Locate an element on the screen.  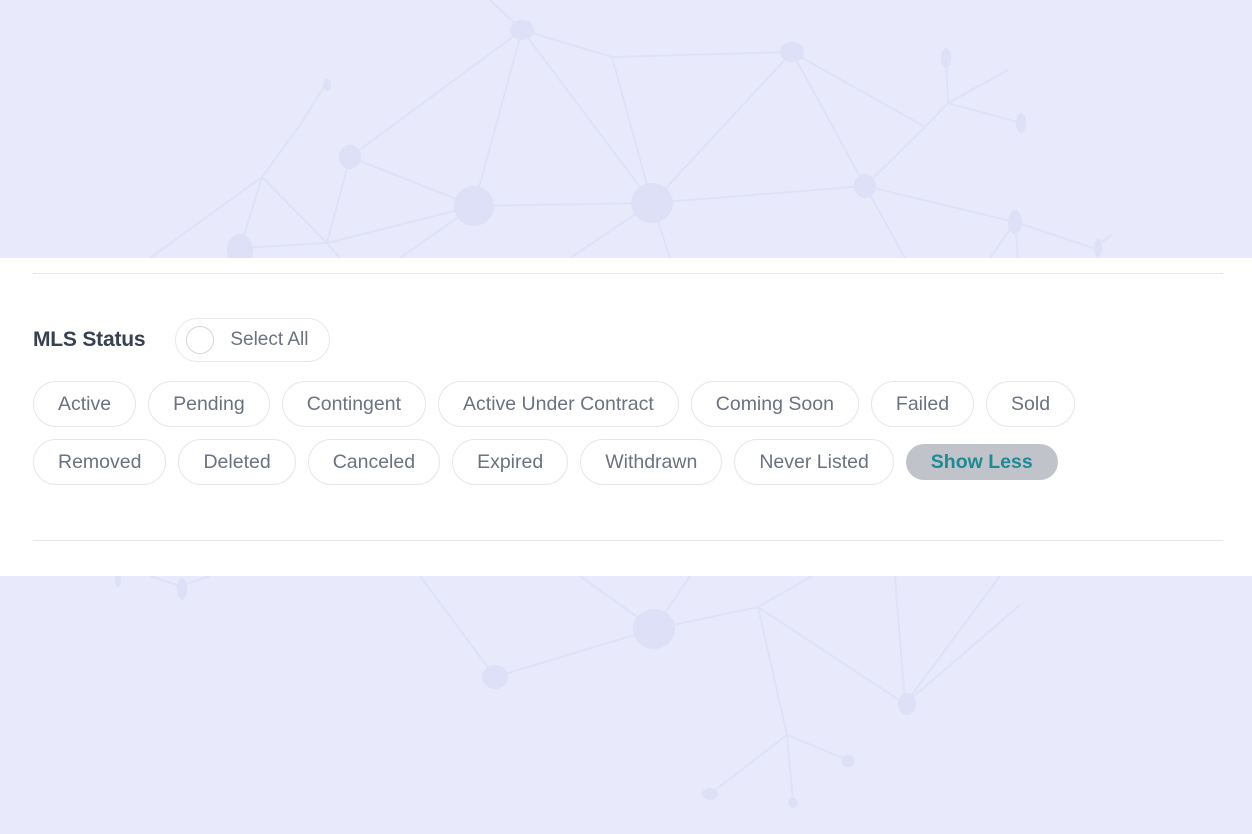
bottom-divider is located at coordinates (628, 540).